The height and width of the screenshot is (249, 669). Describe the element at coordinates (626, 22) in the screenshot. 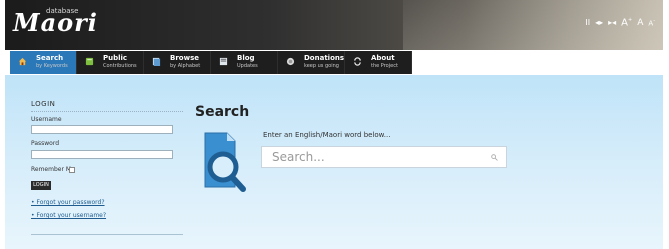

I see `font-larger-control: A+` at that location.